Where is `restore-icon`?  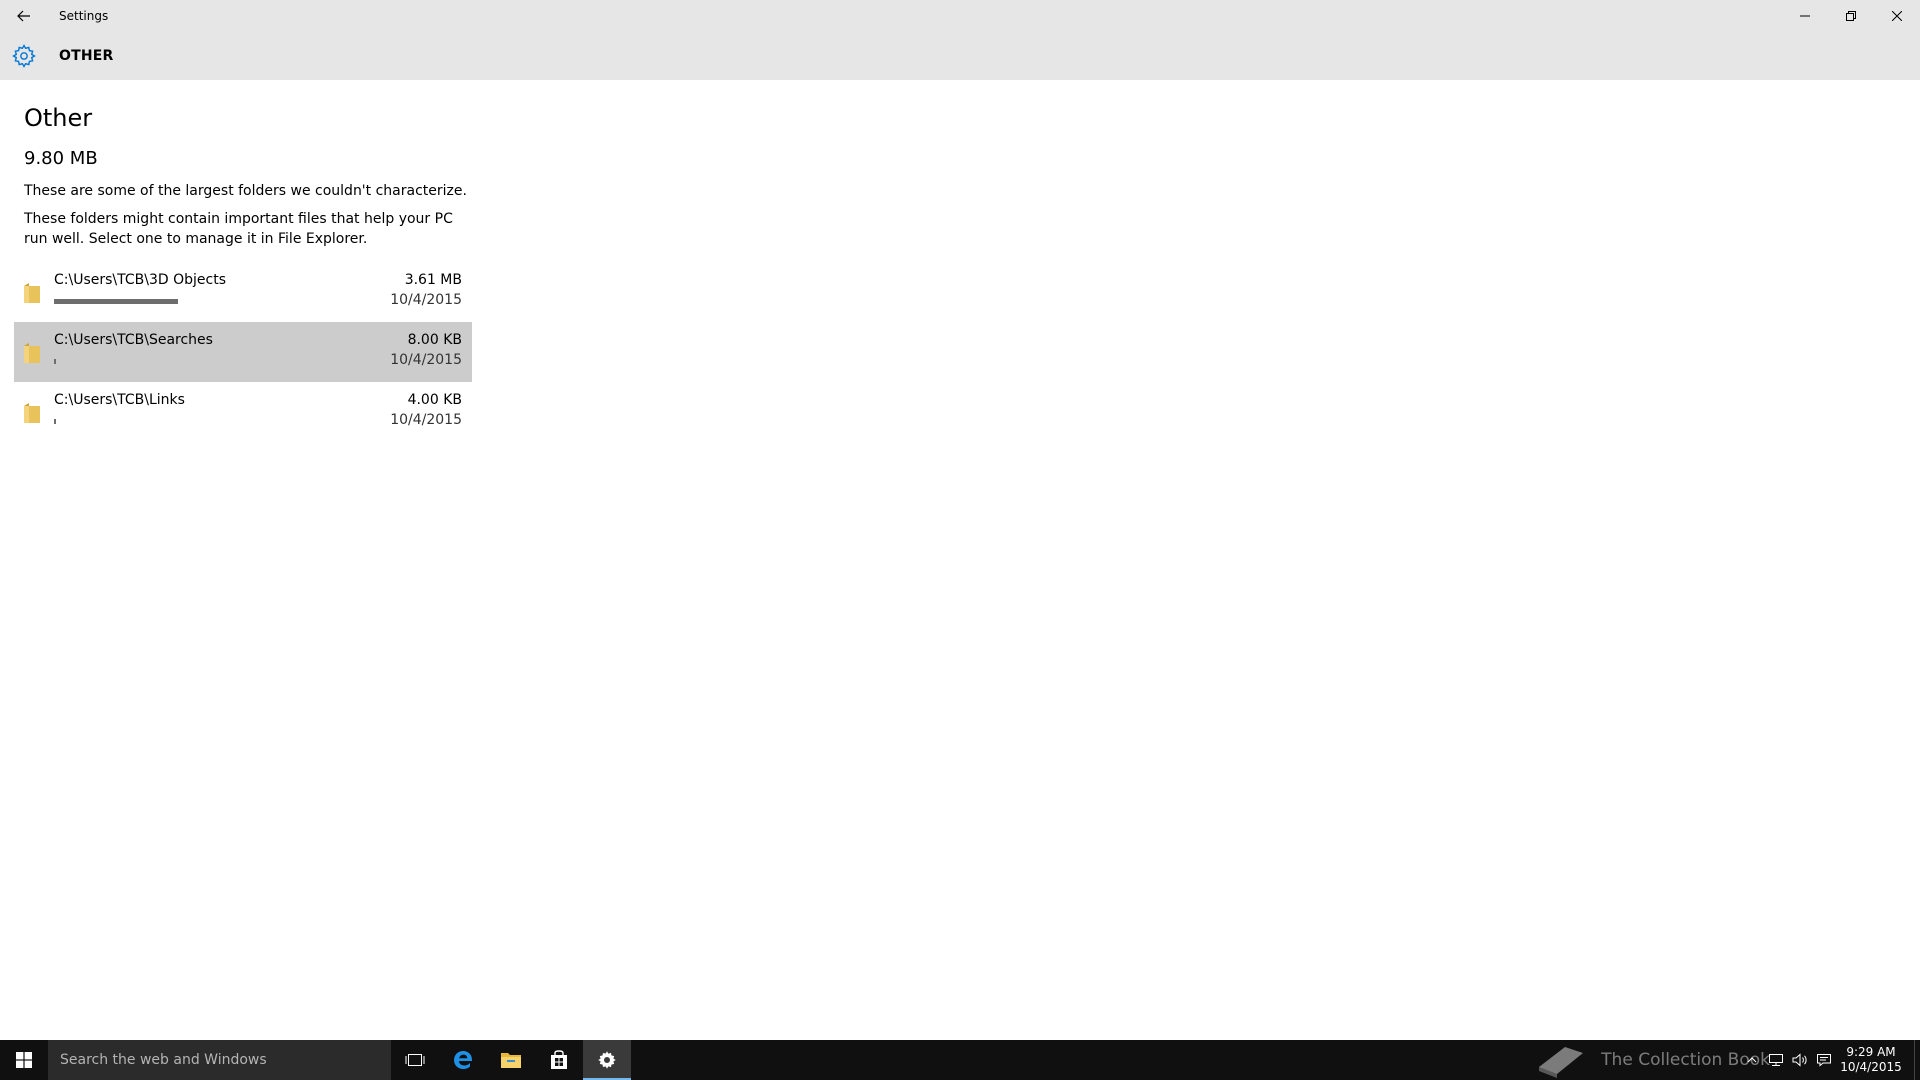
restore-icon is located at coordinates (1851, 16).